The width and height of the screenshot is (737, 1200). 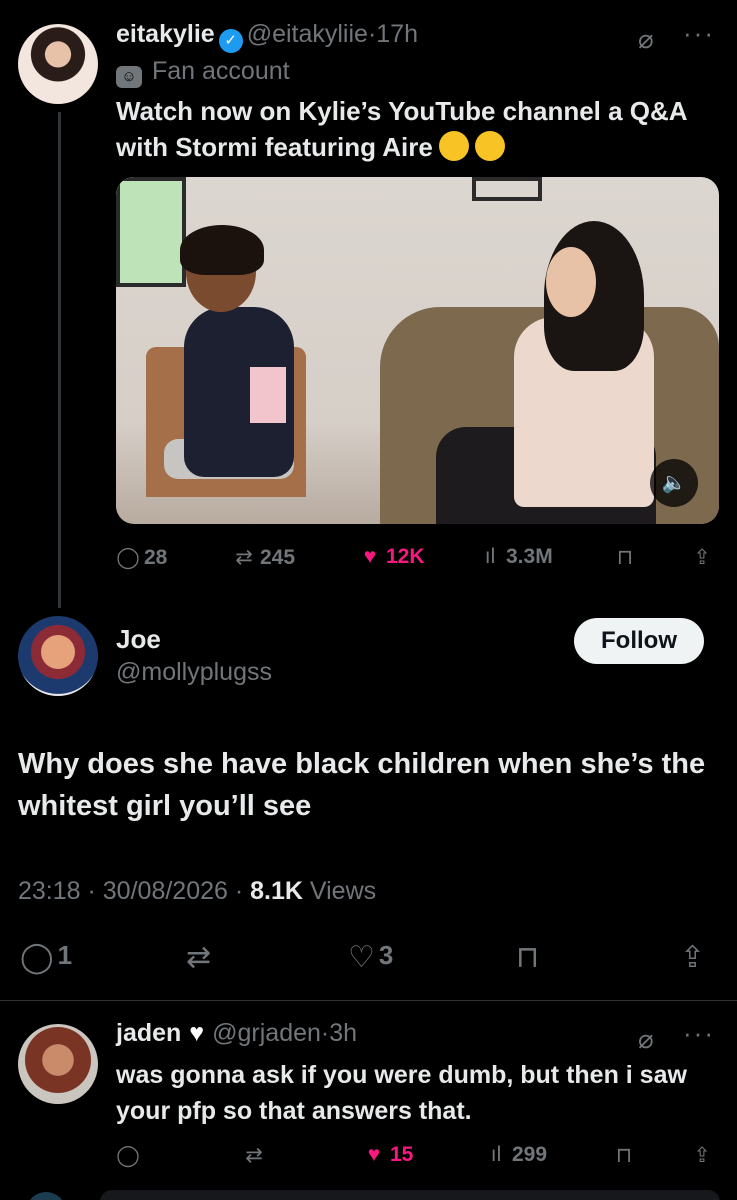 I want to click on video-scene-child-hair, so click(x=222, y=250).